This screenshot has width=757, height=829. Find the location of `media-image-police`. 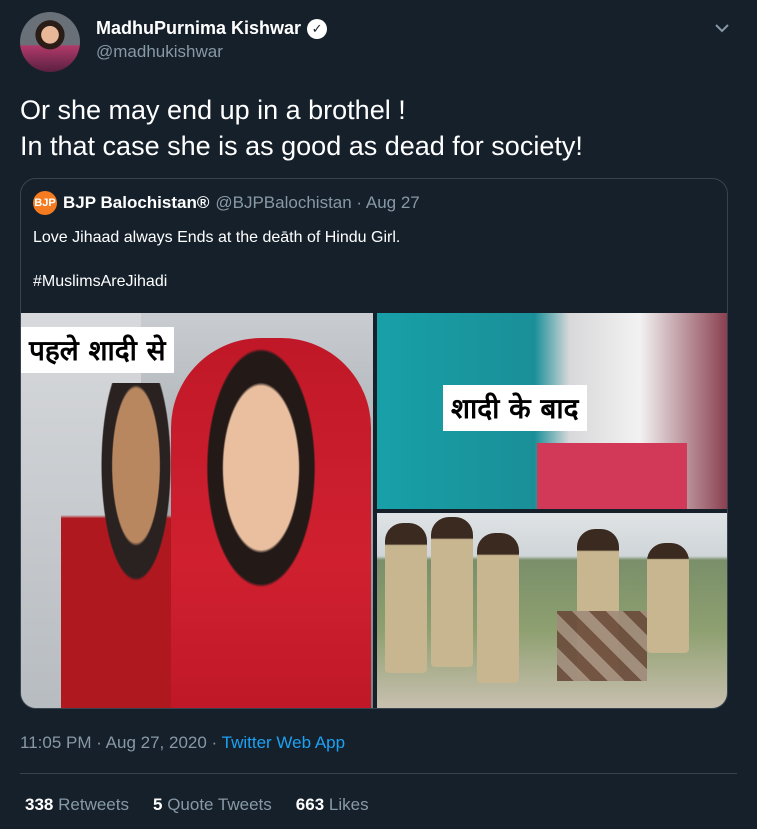

media-image-police is located at coordinates (552, 610).